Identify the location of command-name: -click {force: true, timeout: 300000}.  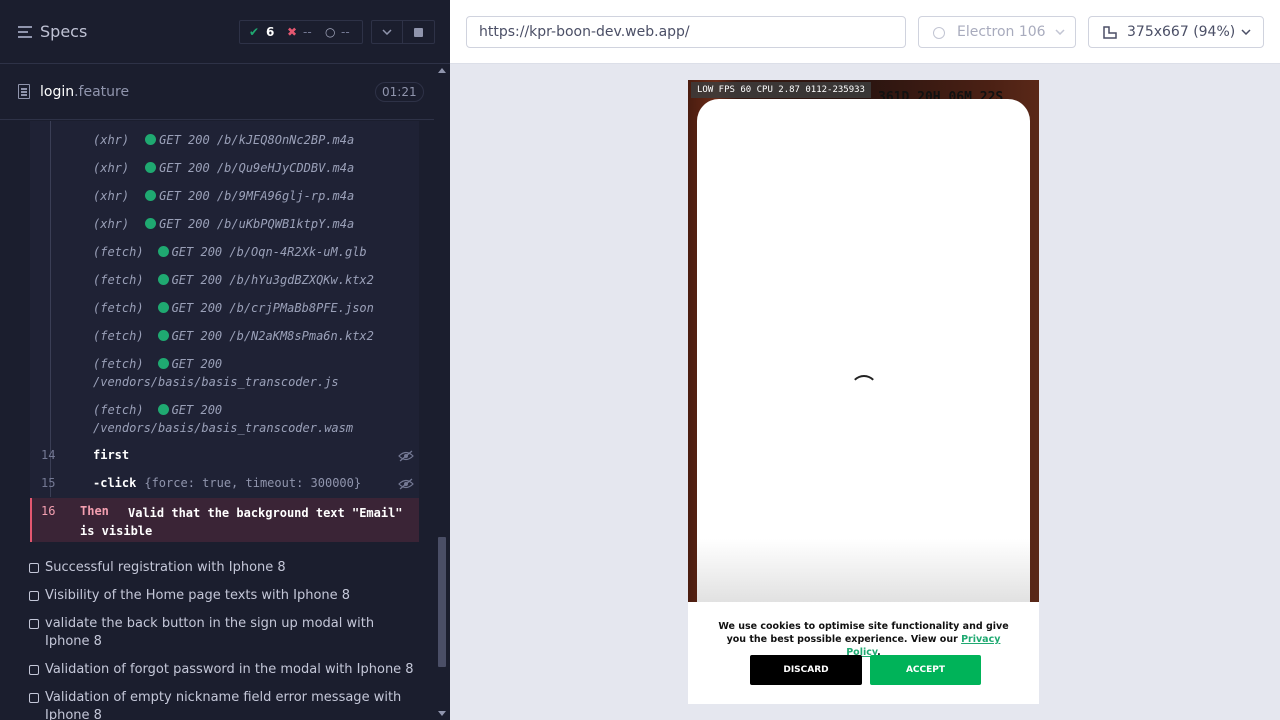
(227, 483).